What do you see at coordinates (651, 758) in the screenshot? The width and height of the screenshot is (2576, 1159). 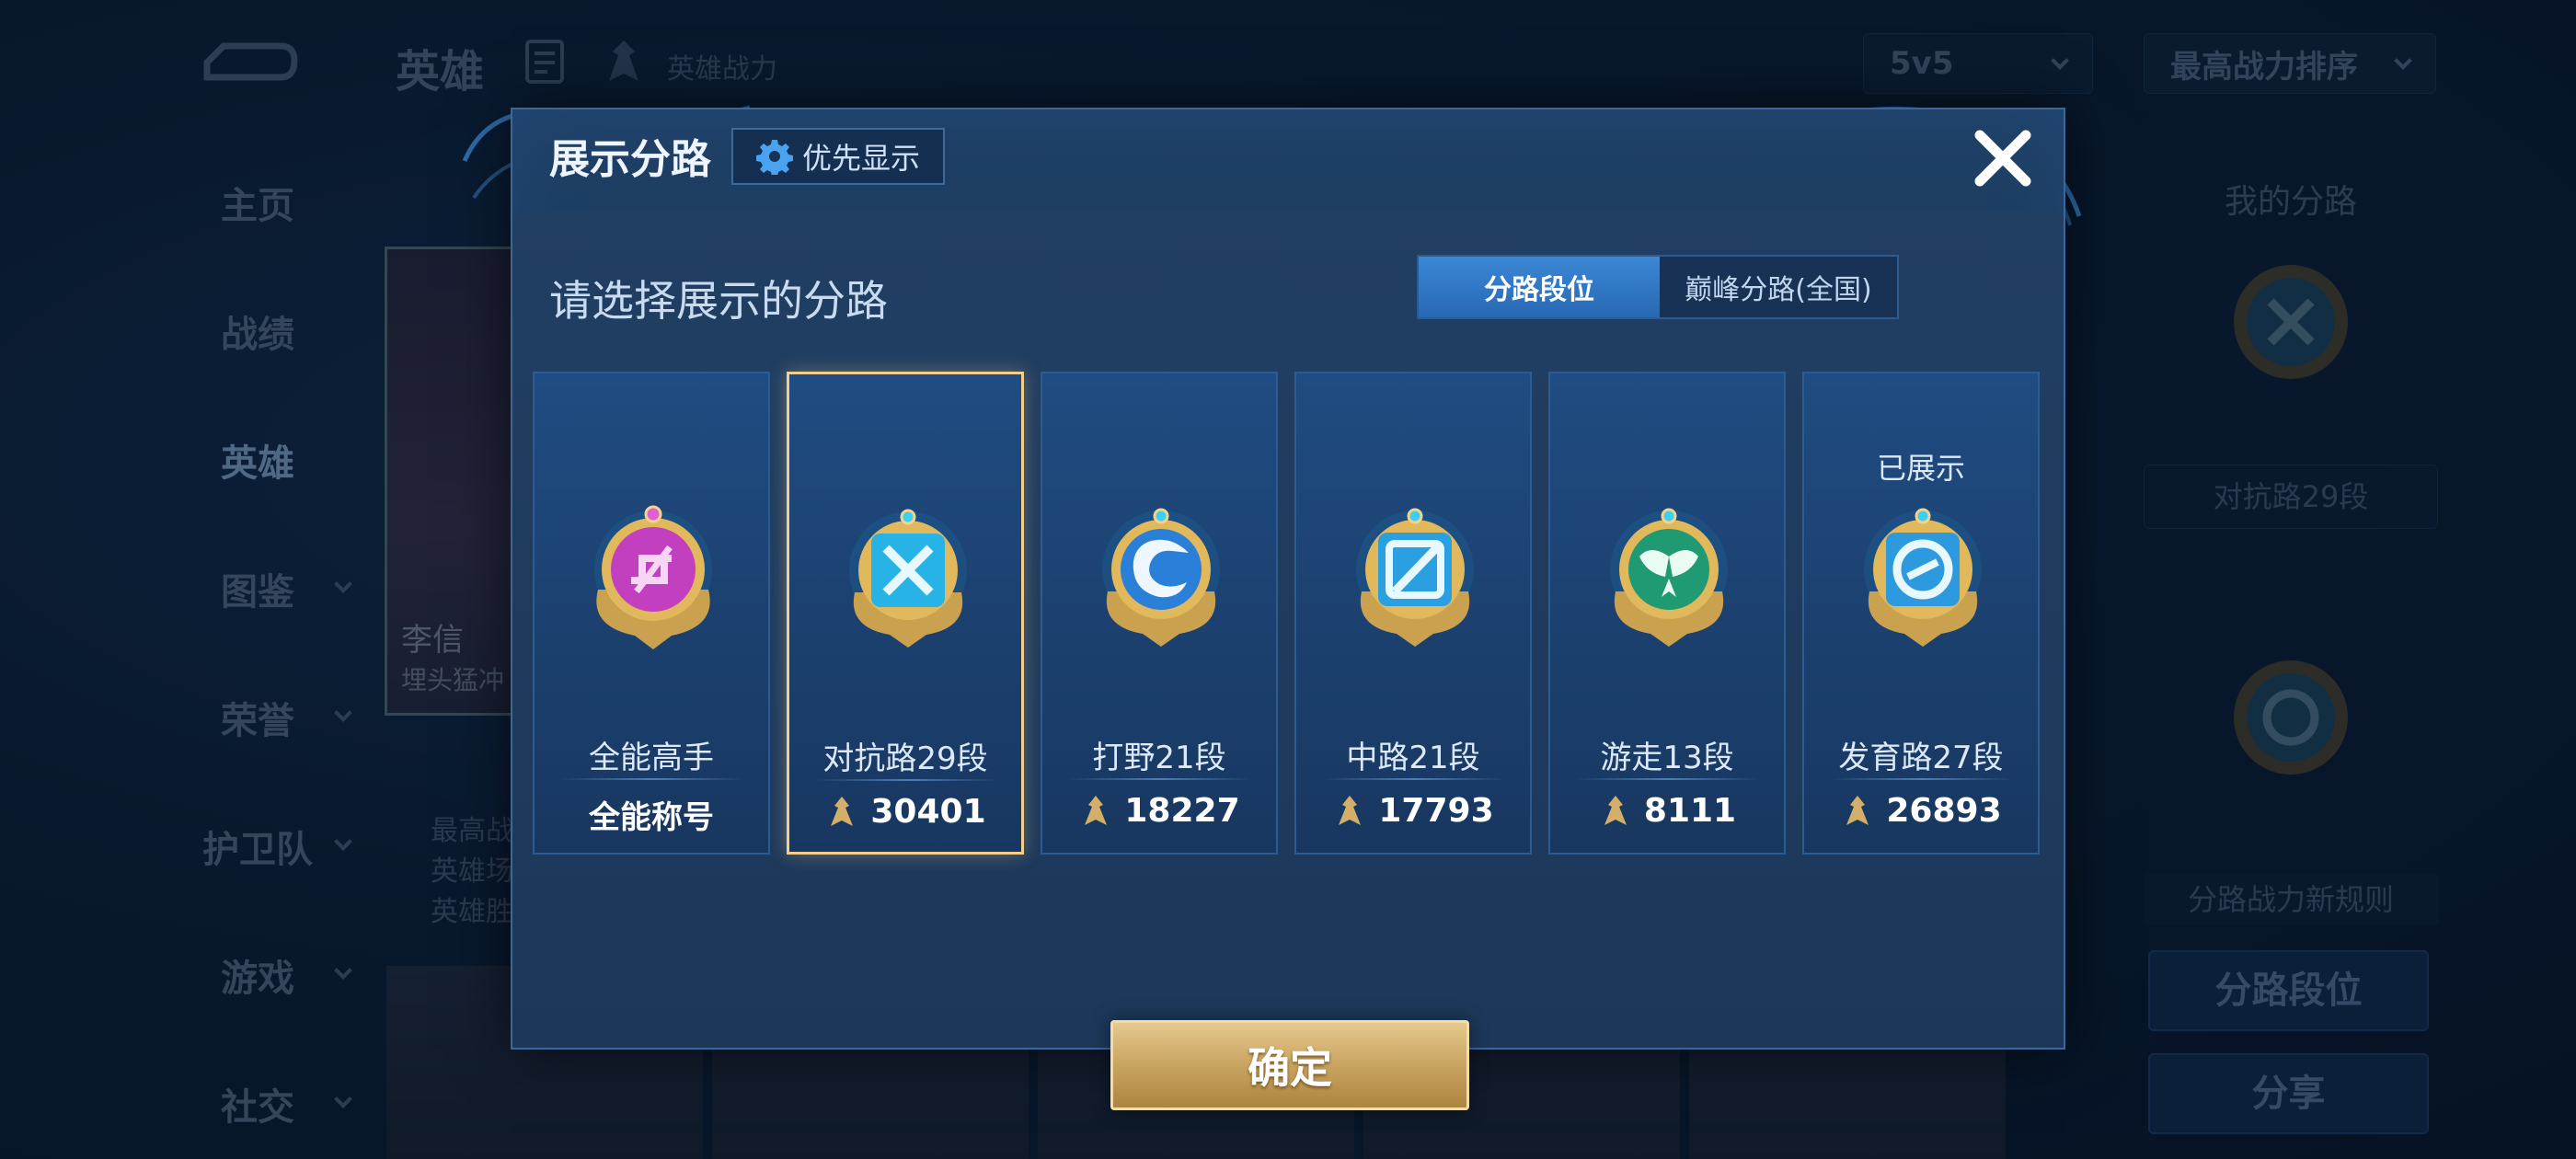 I see `lane-name: 全能高手` at bounding box center [651, 758].